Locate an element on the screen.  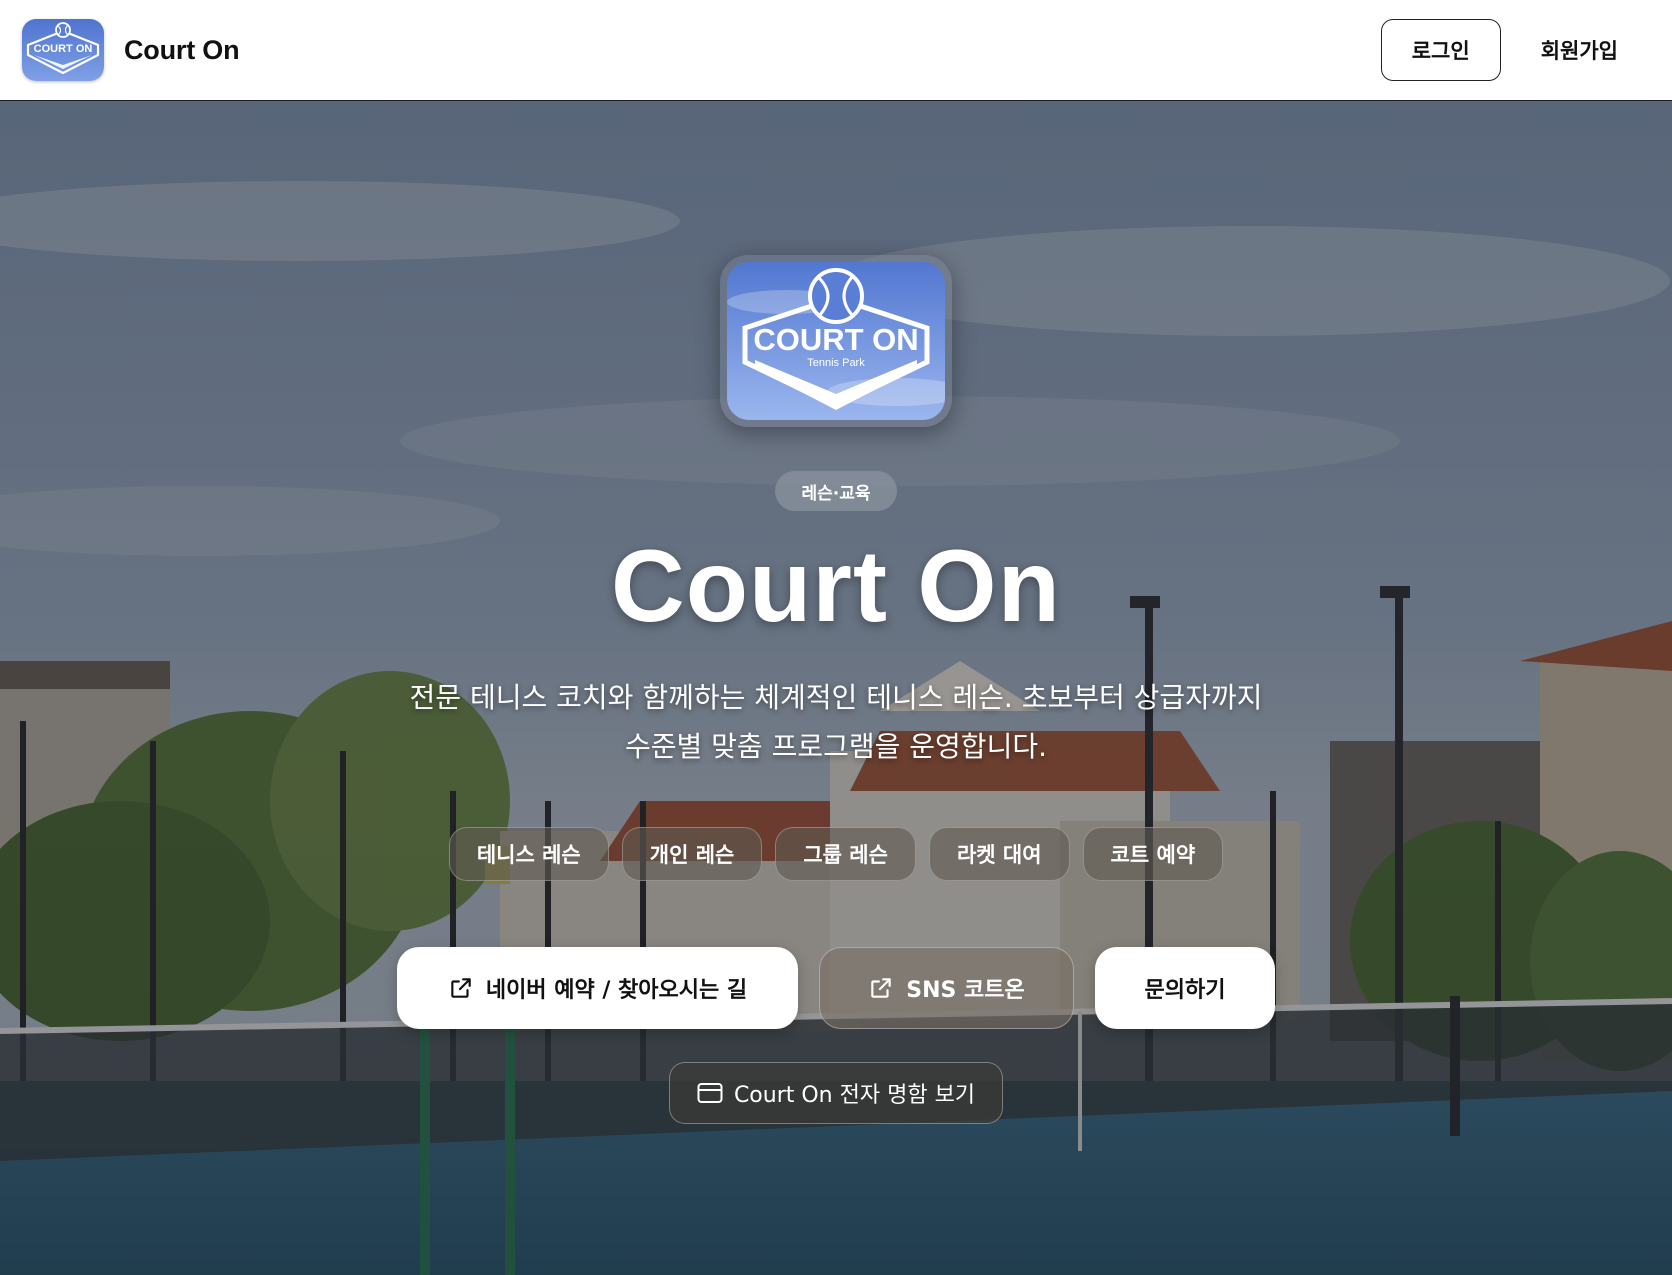
brand: COURT ON Court On is located at coordinates (131, 50).